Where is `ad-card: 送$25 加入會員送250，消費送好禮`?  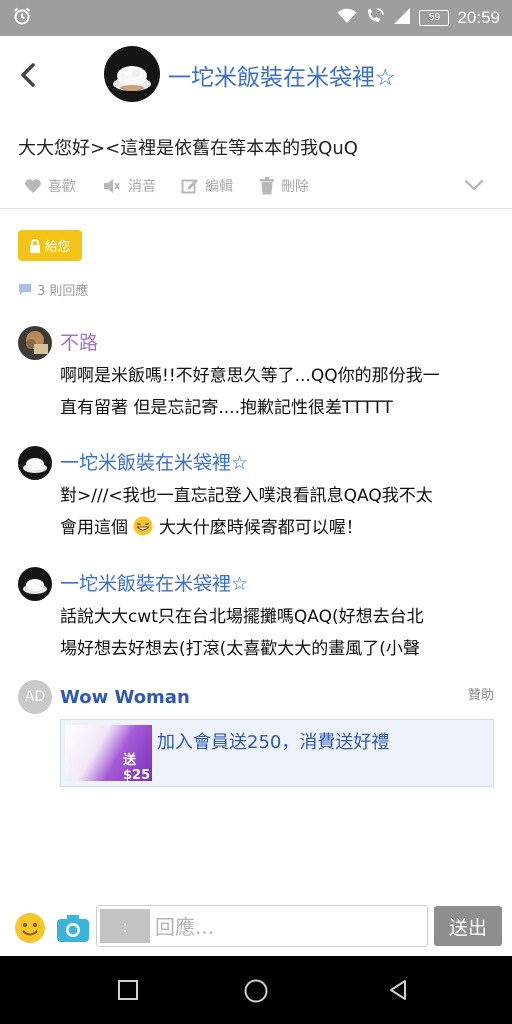
ad-card: 送$25 加入會員送250，消費送好禮 is located at coordinates (277, 753).